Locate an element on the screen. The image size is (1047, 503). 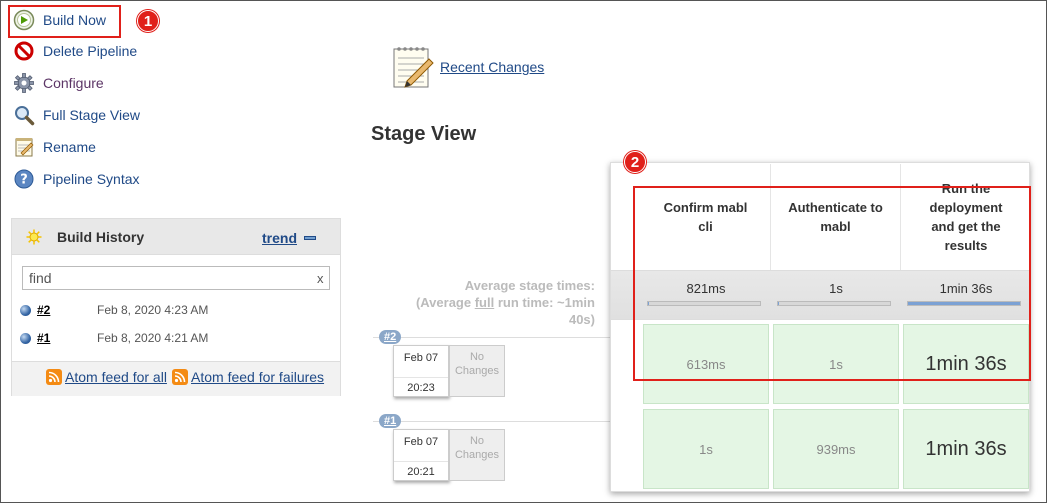
task-rename: Rename is located at coordinates (54, 147).